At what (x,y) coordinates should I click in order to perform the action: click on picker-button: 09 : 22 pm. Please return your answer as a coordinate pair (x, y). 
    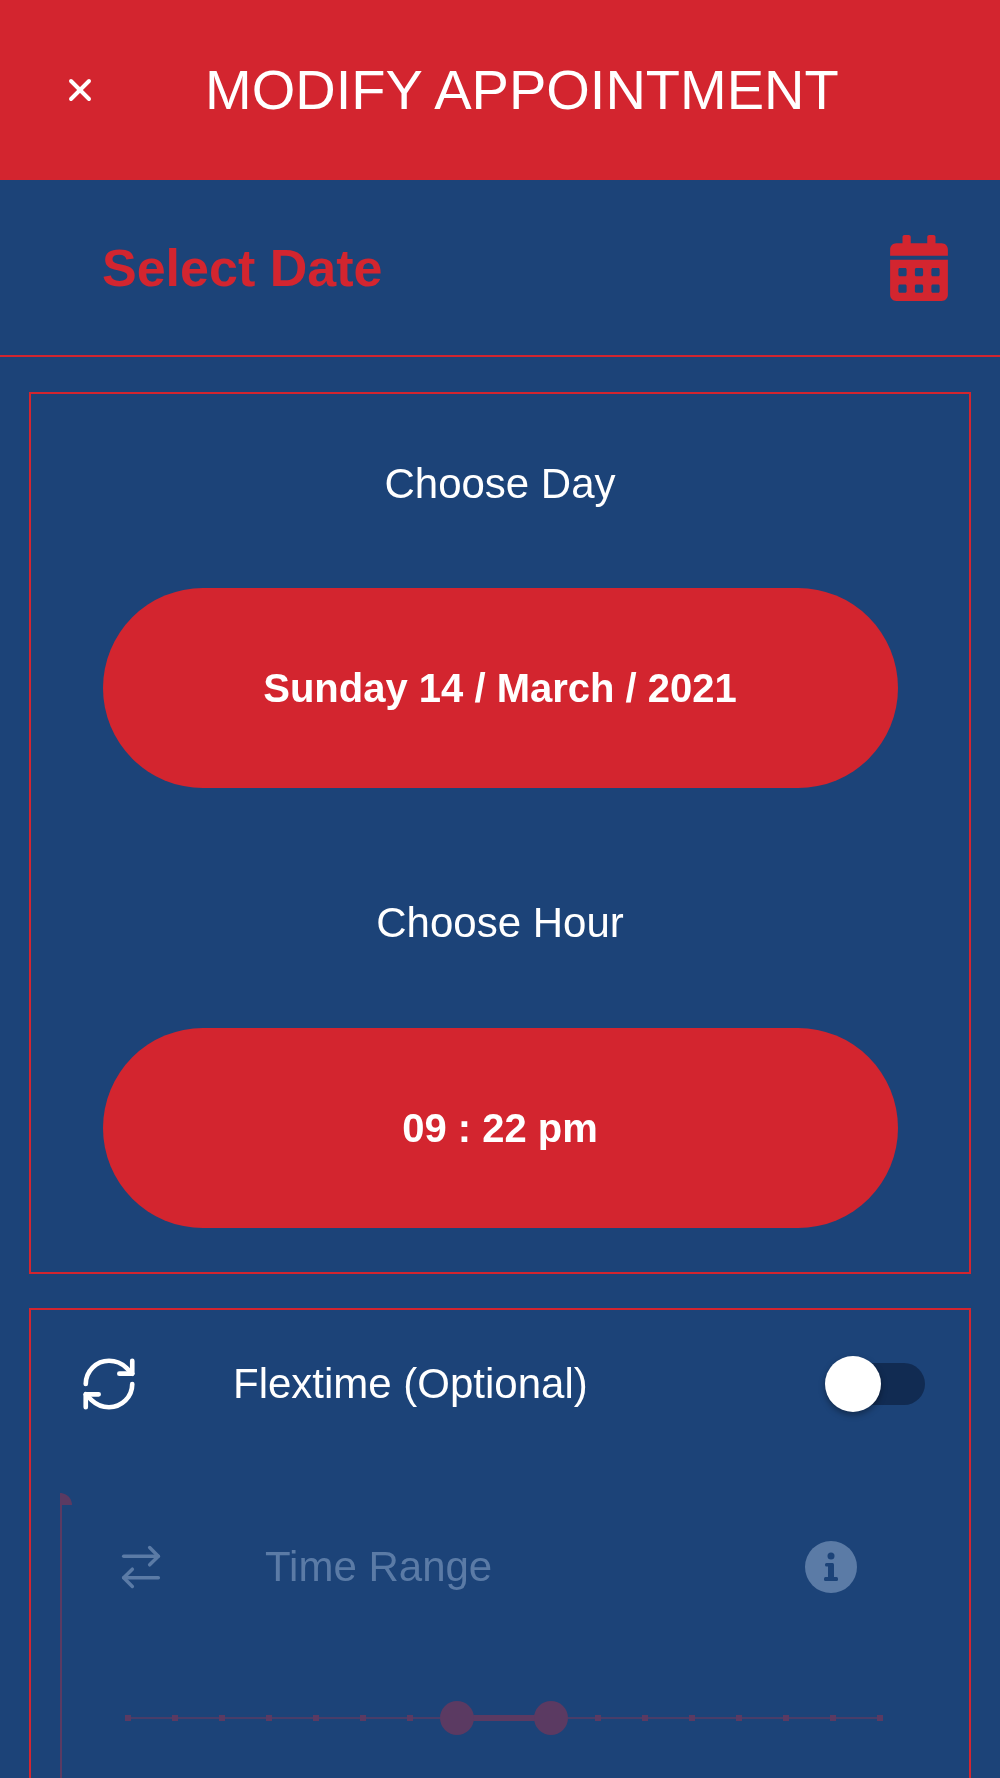
    Looking at the image, I should click on (500, 1128).